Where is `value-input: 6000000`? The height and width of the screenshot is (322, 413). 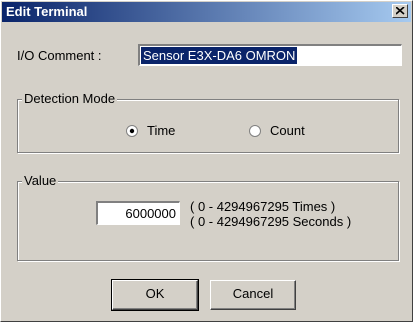
value-input: 6000000 is located at coordinates (138, 213).